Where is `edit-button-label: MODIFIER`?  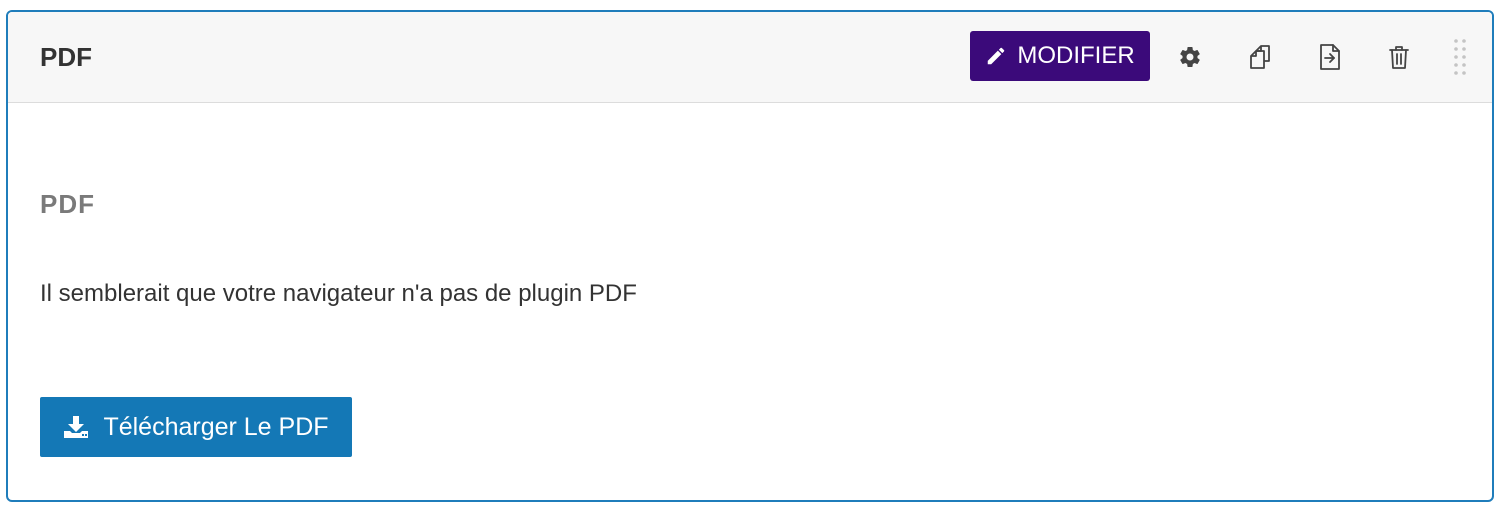
edit-button-label: MODIFIER is located at coordinates (1076, 55).